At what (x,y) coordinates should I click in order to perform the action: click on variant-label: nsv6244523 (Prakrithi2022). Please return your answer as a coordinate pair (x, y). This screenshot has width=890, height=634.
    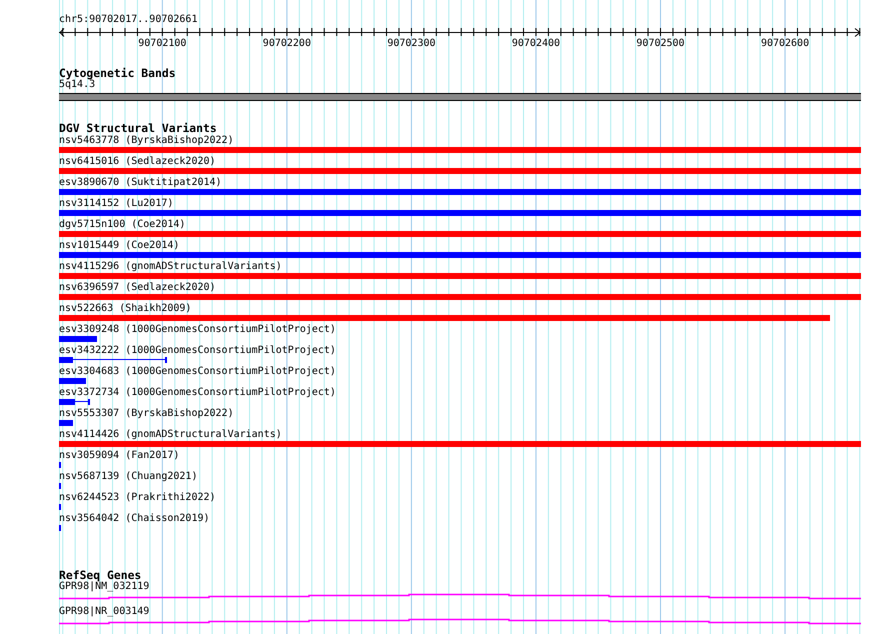
    Looking at the image, I should click on (137, 498).